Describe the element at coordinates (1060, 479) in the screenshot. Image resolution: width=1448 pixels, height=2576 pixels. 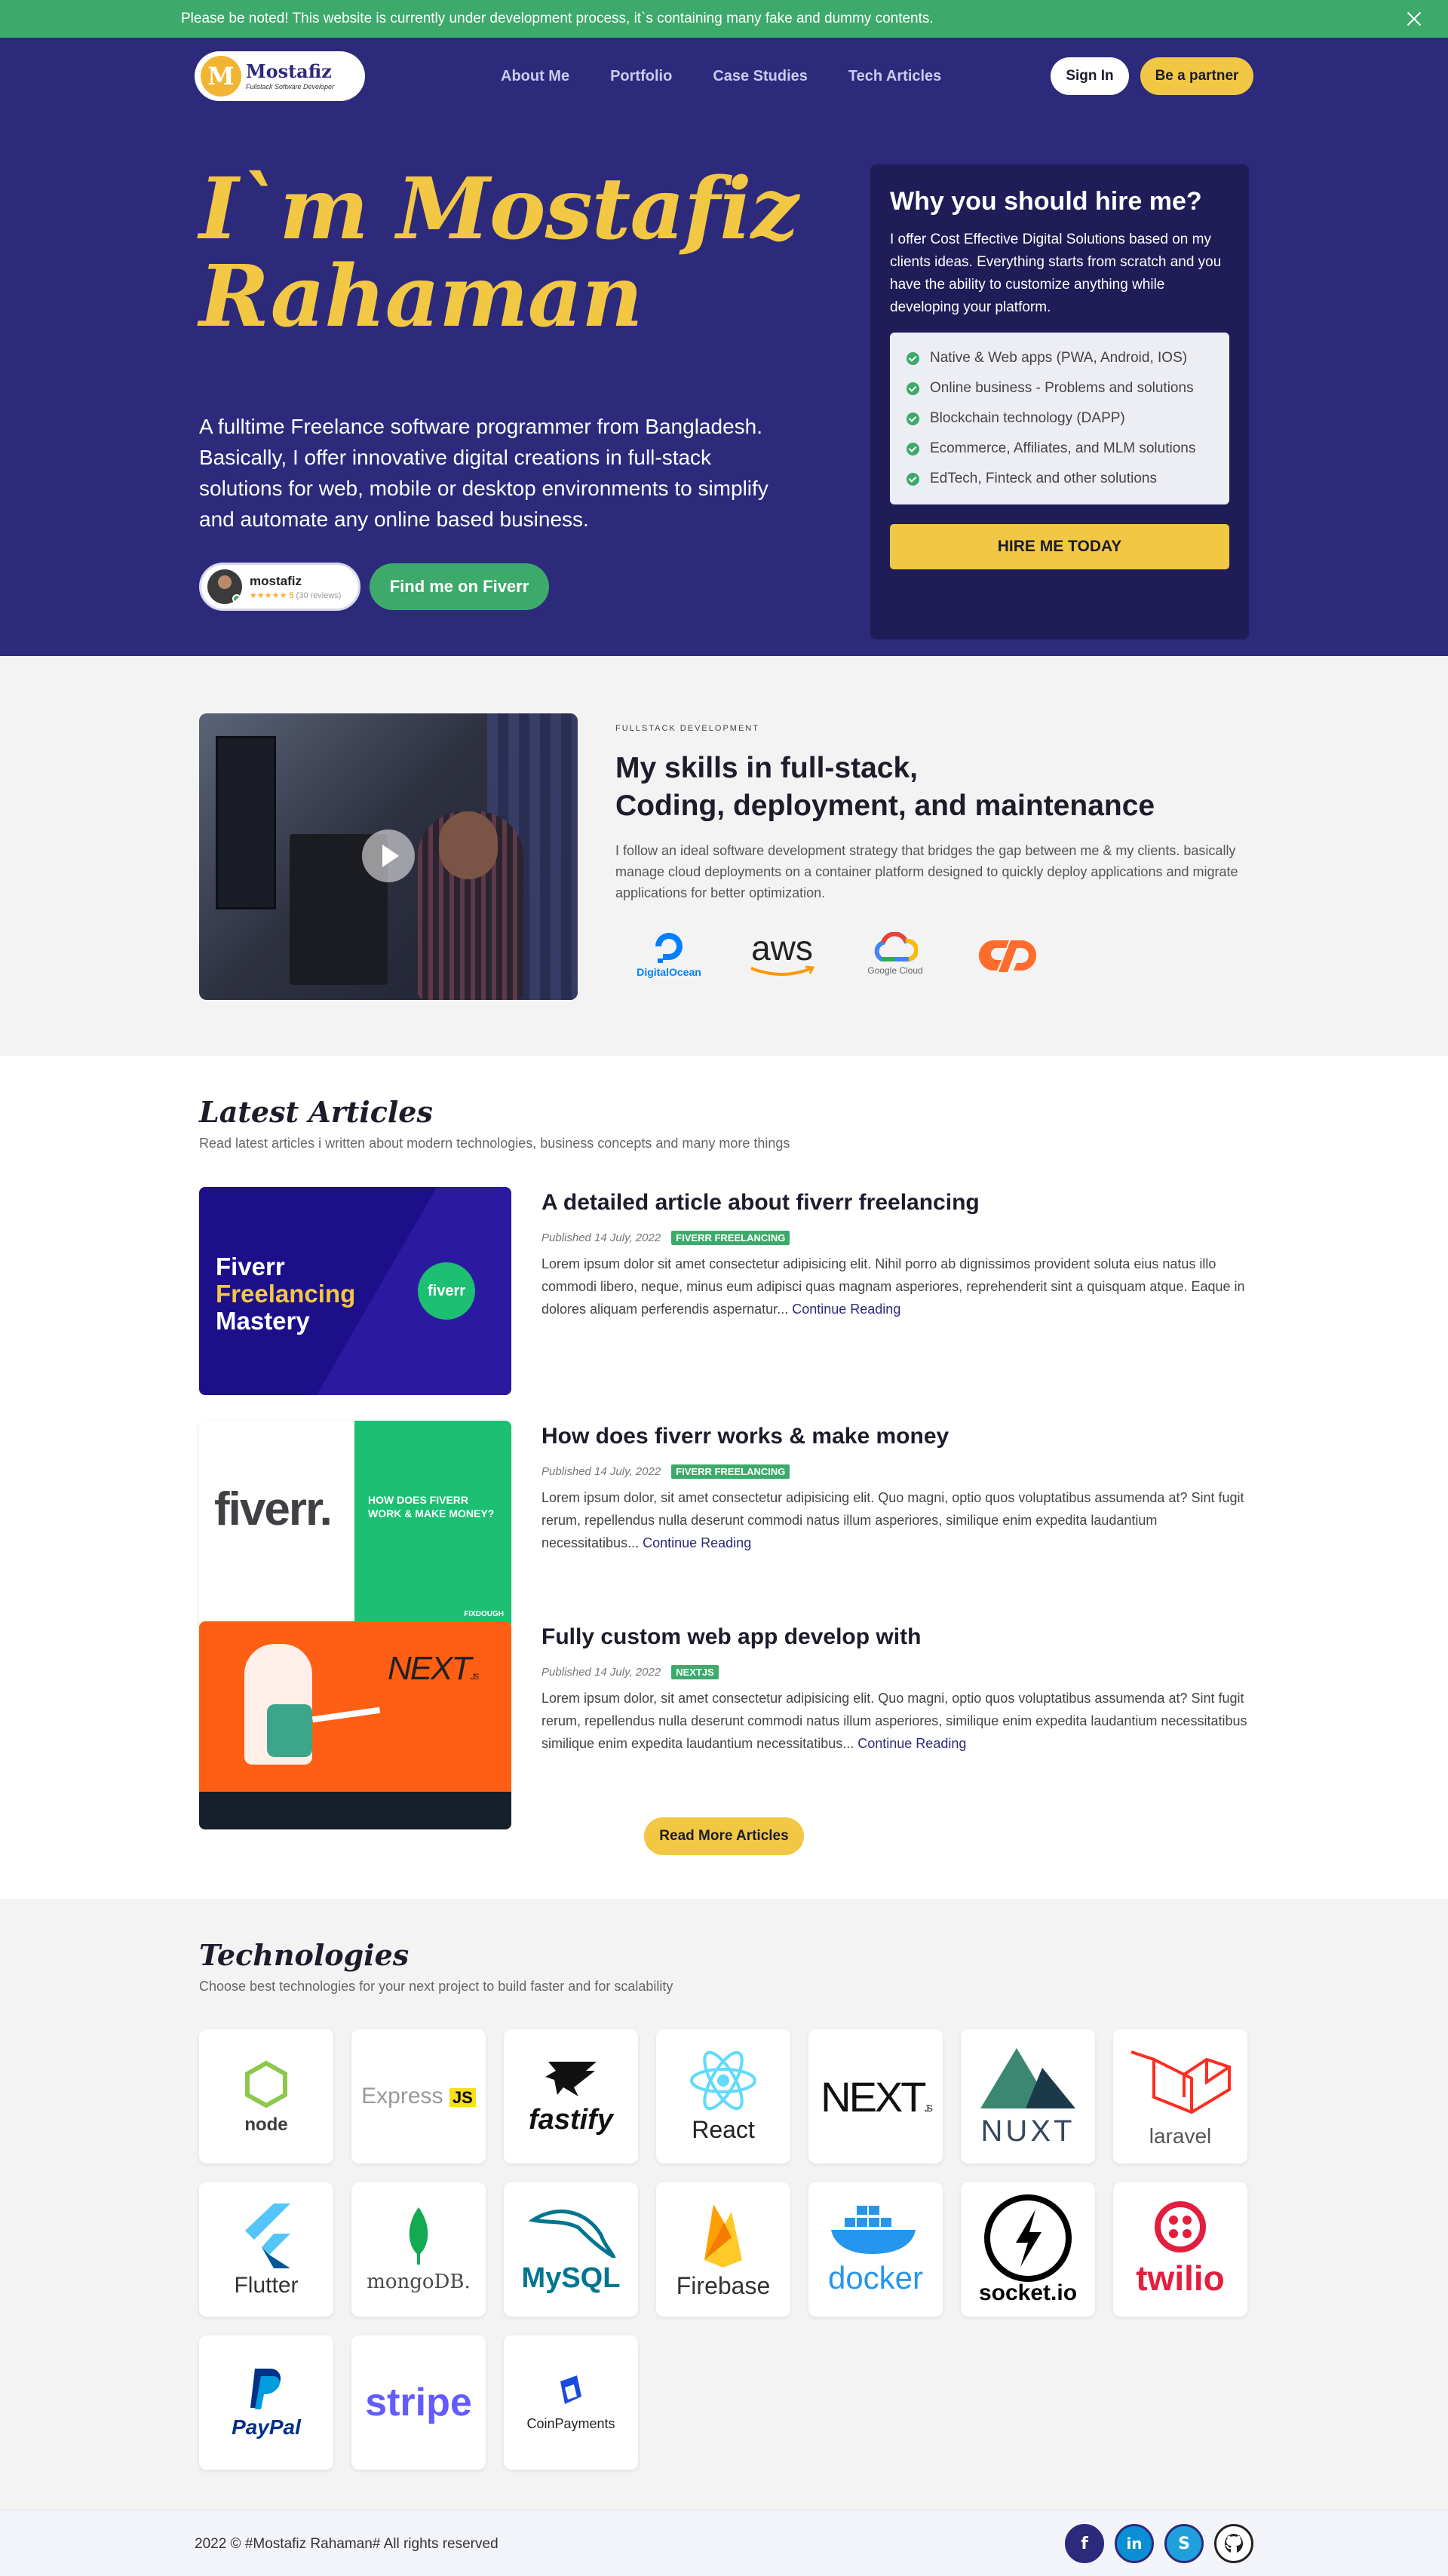
I see `list-item: EdTech, Finteck and other solutions` at that location.